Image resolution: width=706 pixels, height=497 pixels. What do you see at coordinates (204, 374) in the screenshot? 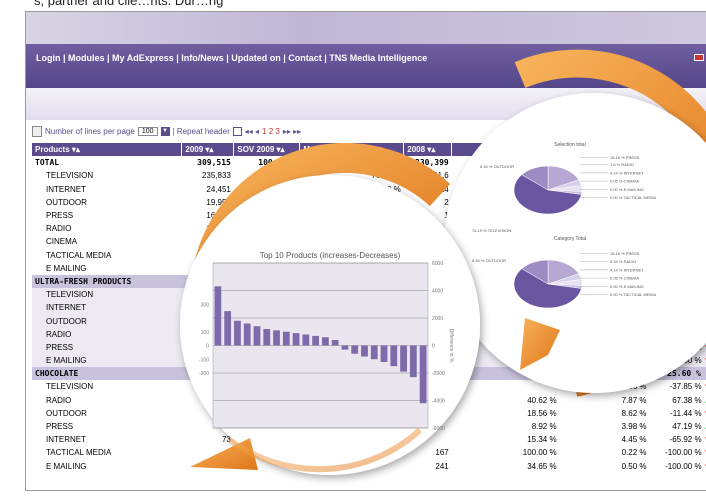
I see `tick-label: -200` at bounding box center [204, 374].